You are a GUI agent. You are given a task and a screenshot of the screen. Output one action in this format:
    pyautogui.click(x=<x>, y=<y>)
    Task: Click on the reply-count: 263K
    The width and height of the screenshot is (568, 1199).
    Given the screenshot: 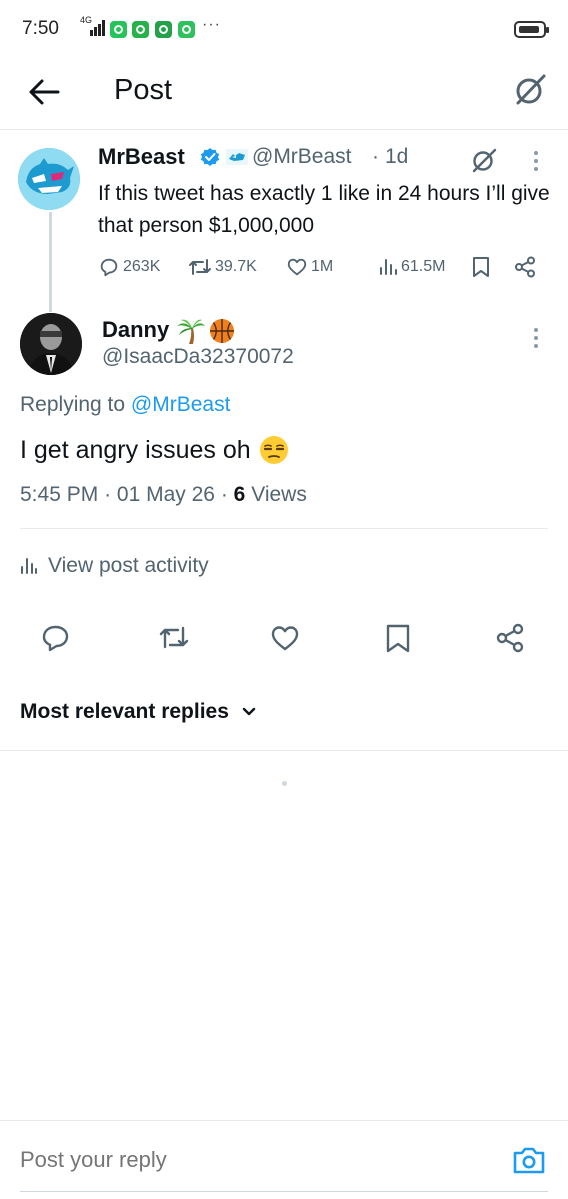 What is the action you would take?
    pyautogui.click(x=142, y=266)
    